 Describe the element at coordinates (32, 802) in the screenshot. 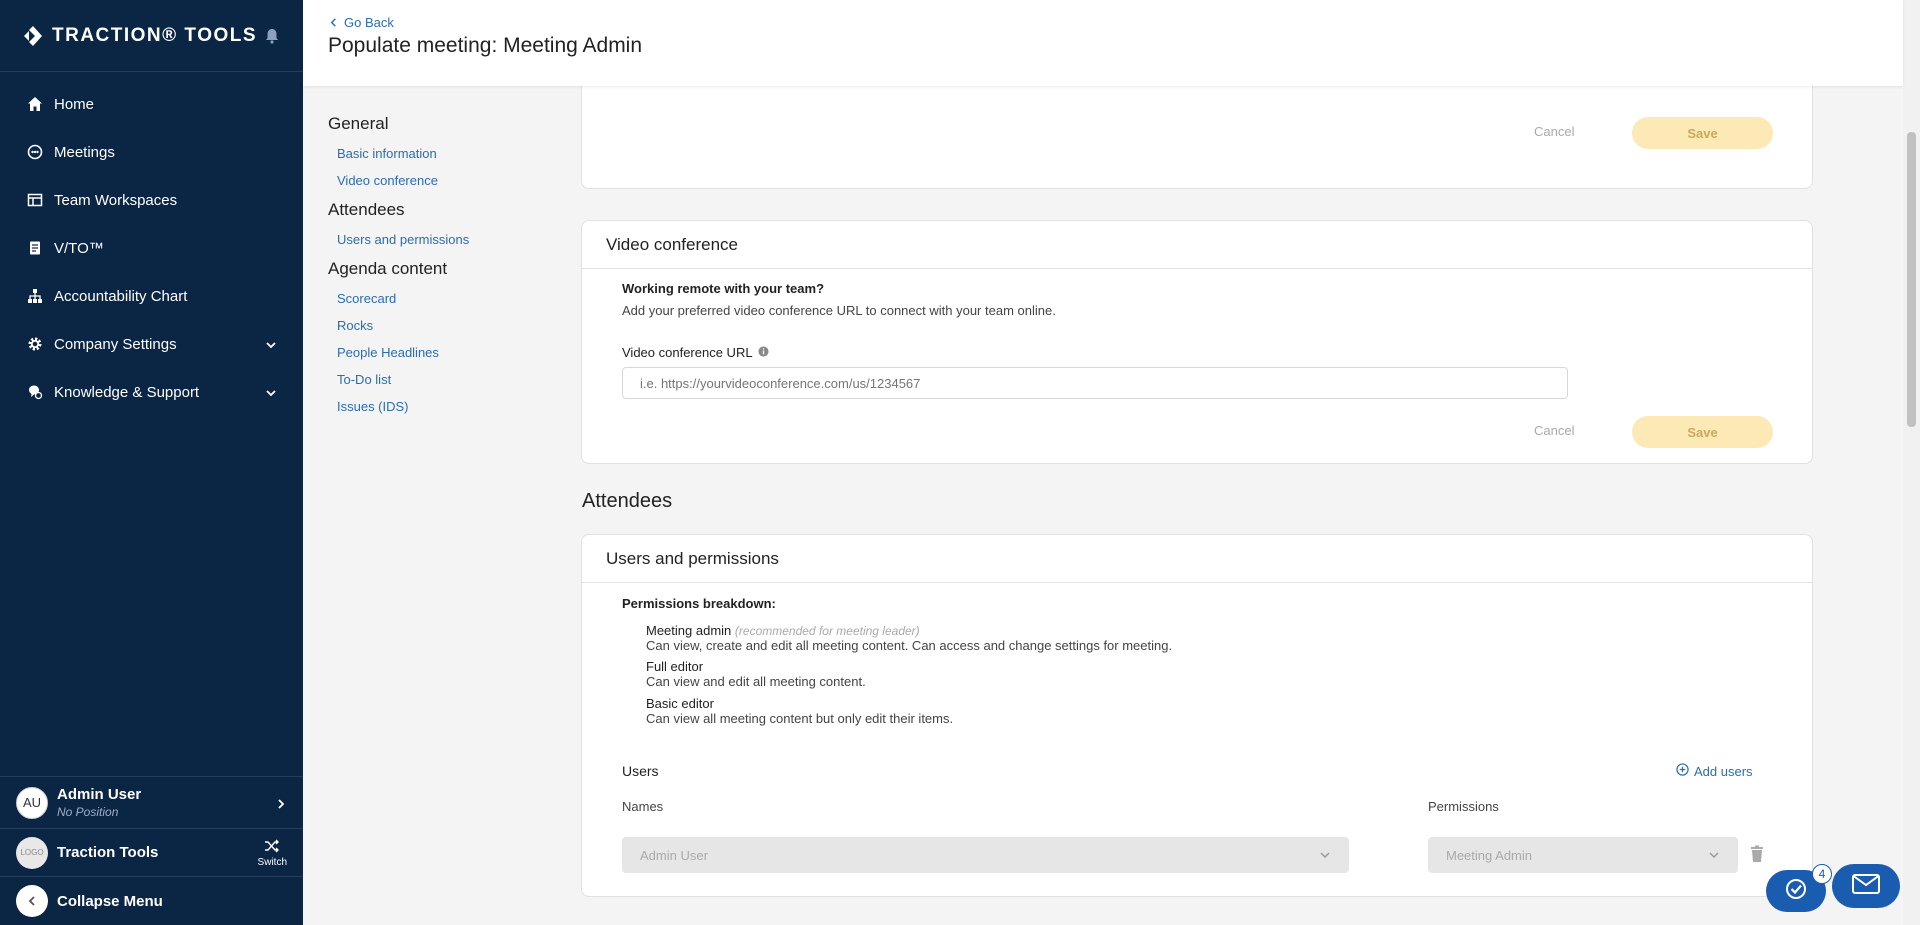

I see `avatar: AU` at that location.